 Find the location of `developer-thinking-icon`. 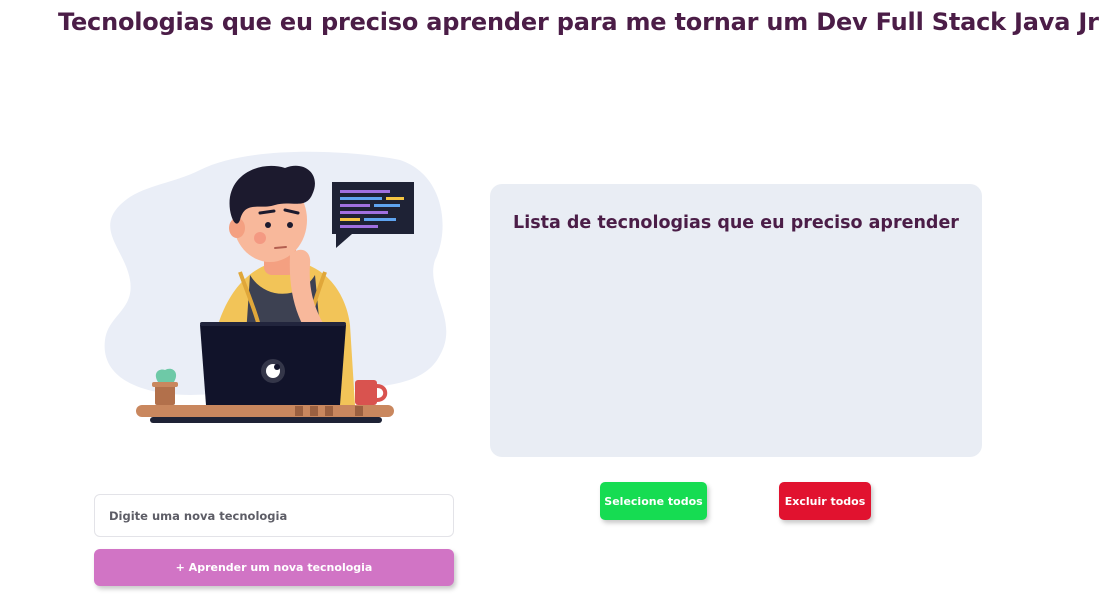

developer-thinking-icon is located at coordinates (275, 287).